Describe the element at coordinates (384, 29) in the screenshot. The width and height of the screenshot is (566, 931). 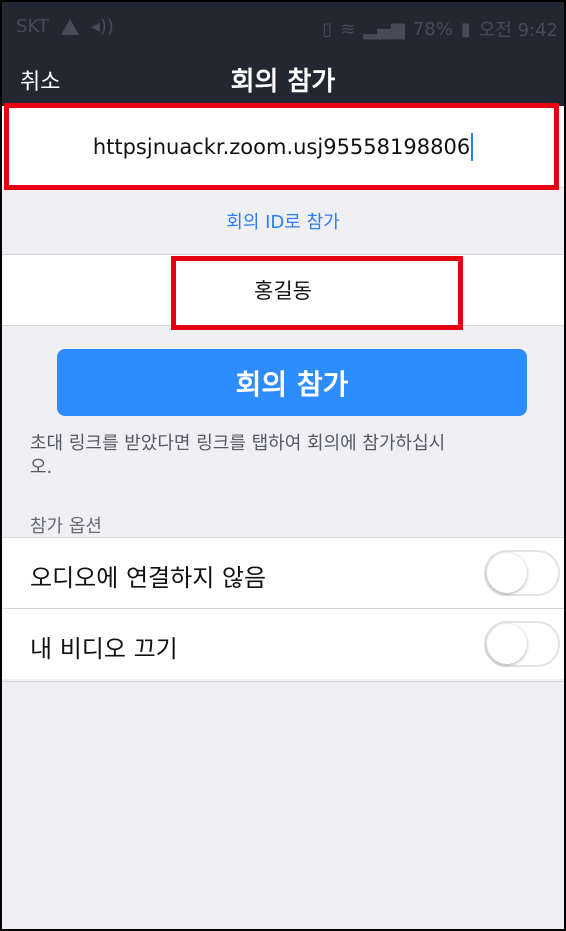
I see `signal-icon: ▂▄▆` at that location.